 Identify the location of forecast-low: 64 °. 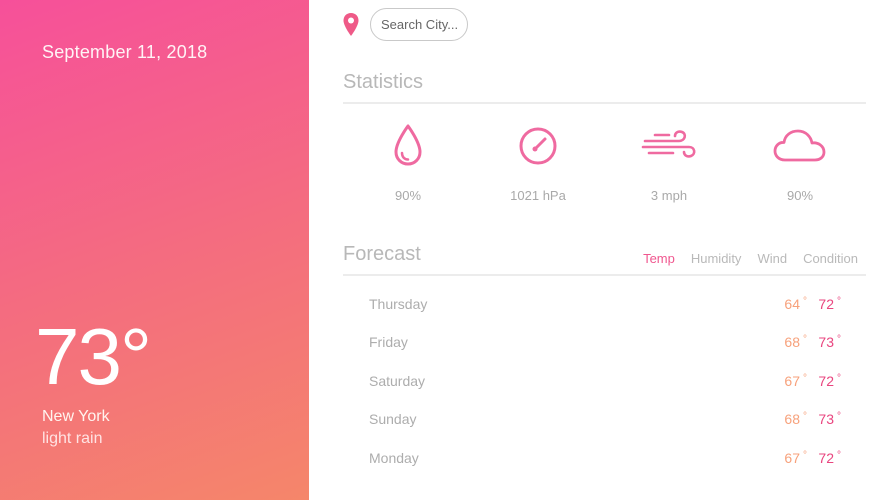
(795, 304).